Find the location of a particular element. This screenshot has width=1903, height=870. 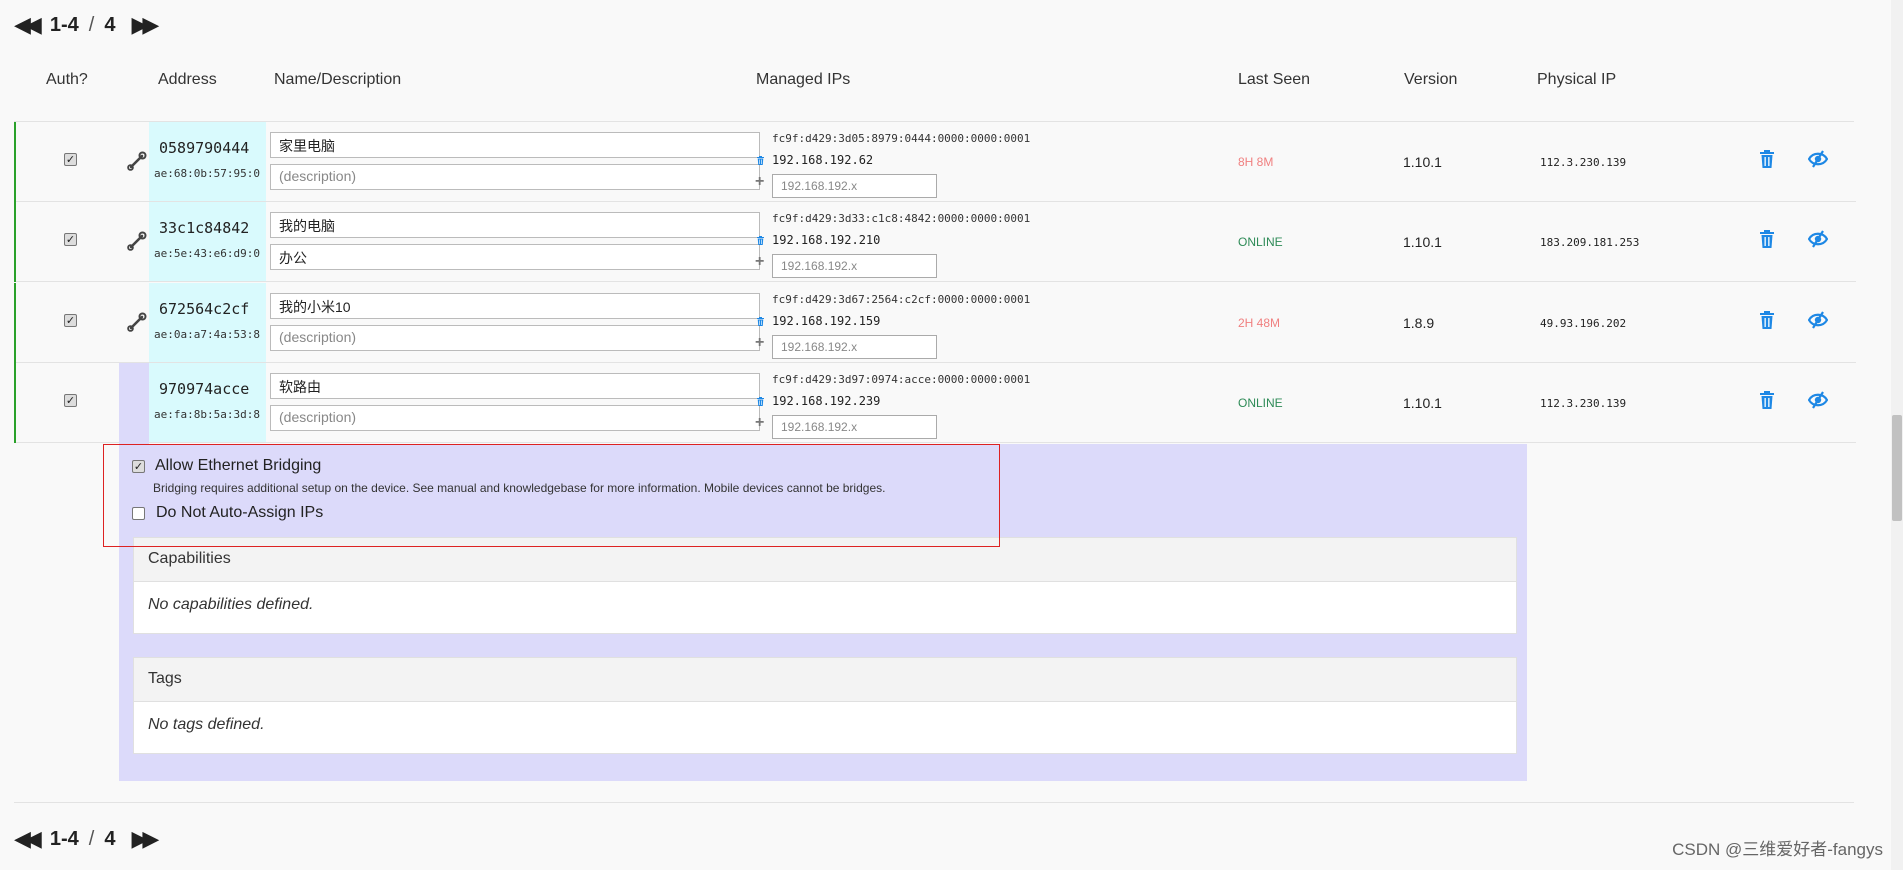

member-address: 0589790444 is located at coordinates (204, 148).